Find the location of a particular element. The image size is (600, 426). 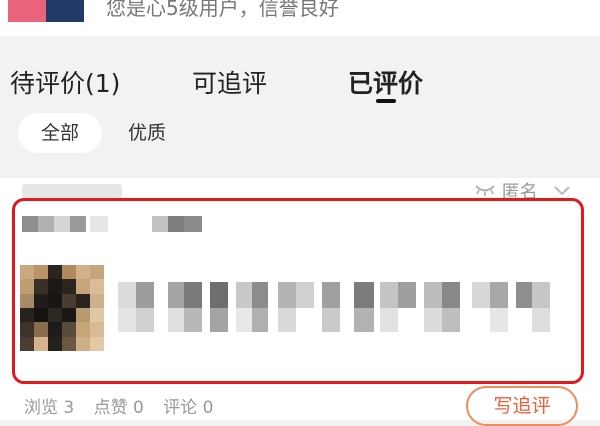

tab-pending-review: 待评价(1) is located at coordinates (65, 82).